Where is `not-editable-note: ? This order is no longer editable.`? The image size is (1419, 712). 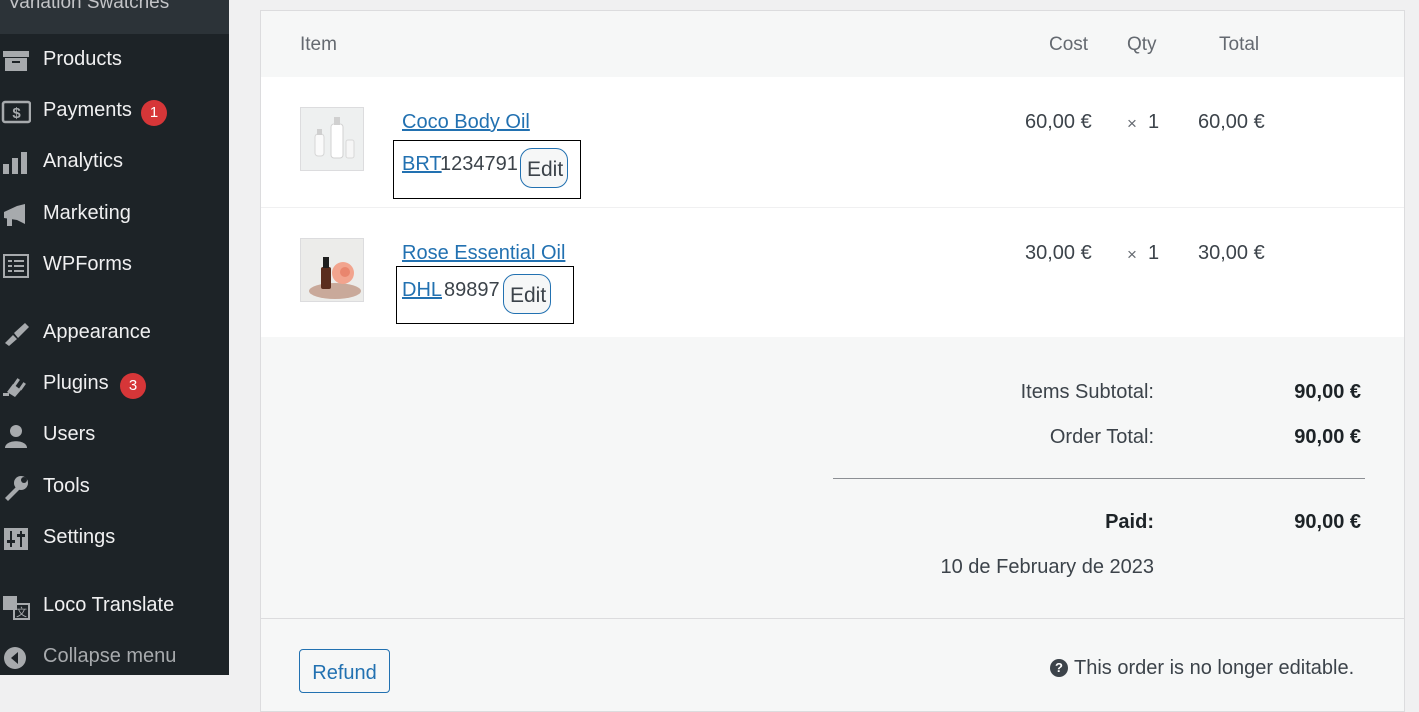
not-editable-note: ? This order is no longer editable. is located at coordinates (1202, 668).